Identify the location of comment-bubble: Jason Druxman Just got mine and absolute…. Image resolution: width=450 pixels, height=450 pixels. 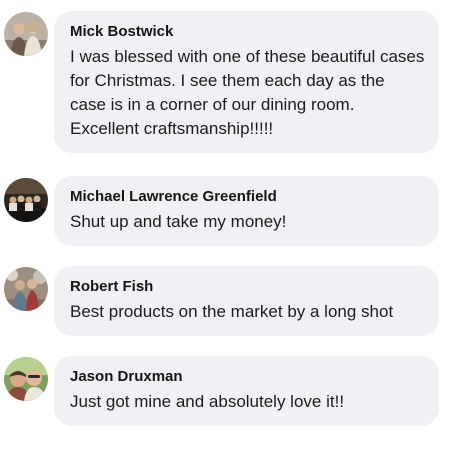
(246, 391).